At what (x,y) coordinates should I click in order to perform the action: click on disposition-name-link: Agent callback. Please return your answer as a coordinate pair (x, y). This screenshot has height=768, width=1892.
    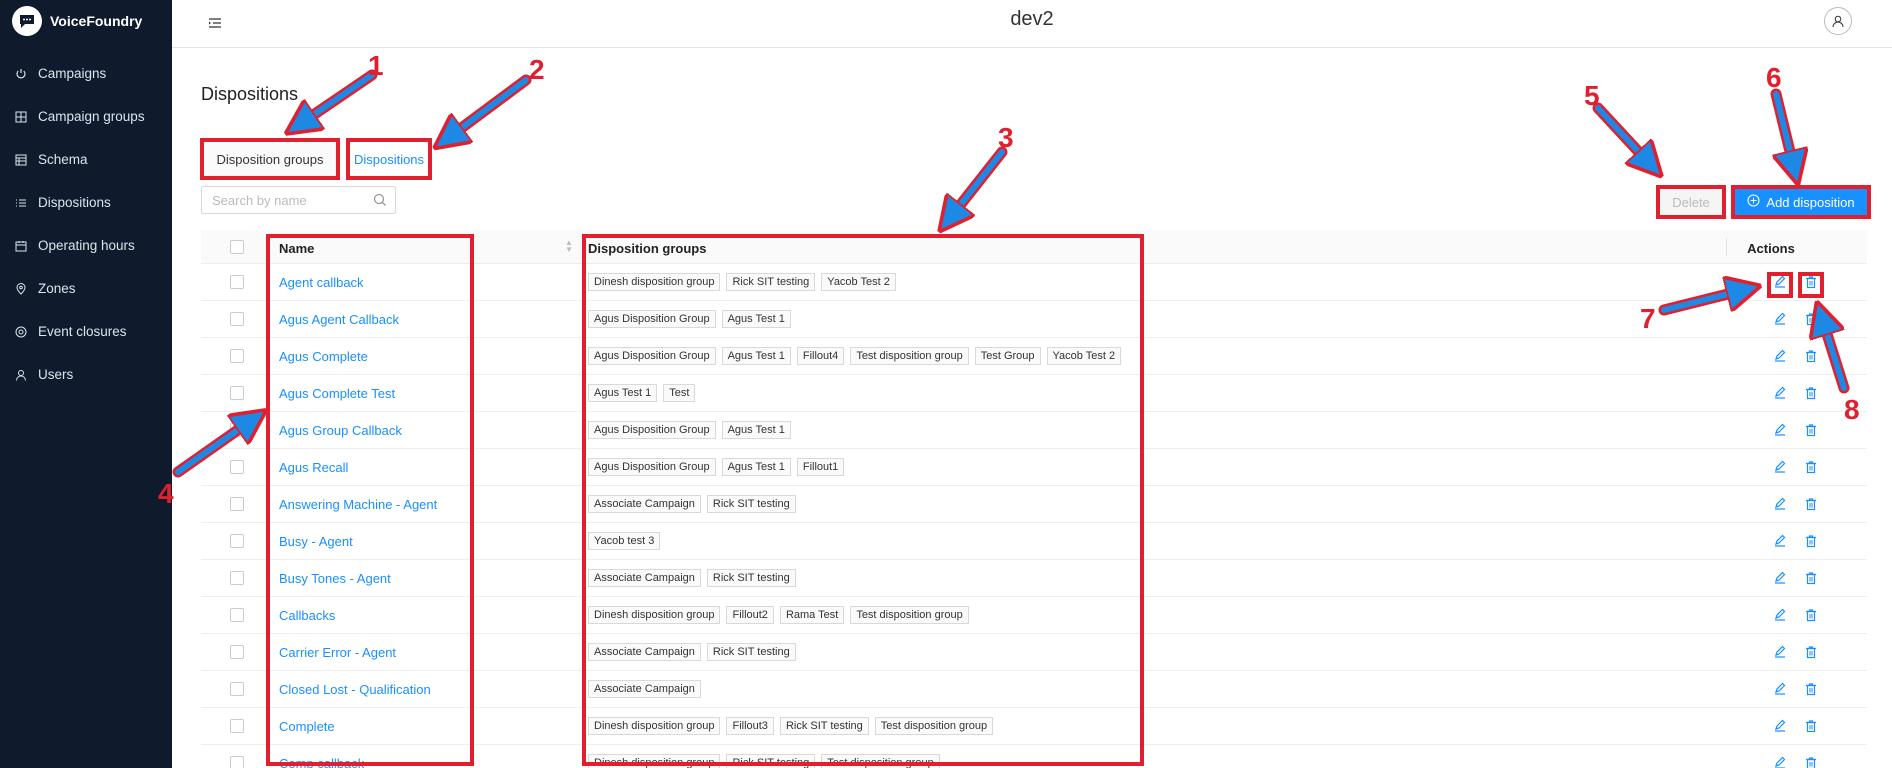
    Looking at the image, I should click on (321, 282).